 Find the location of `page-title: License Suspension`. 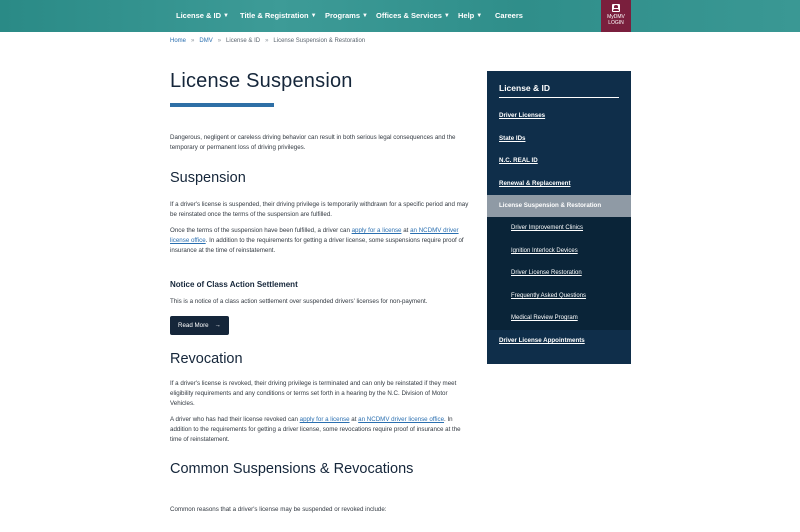

page-title: License Suspension is located at coordinates (261, 81).